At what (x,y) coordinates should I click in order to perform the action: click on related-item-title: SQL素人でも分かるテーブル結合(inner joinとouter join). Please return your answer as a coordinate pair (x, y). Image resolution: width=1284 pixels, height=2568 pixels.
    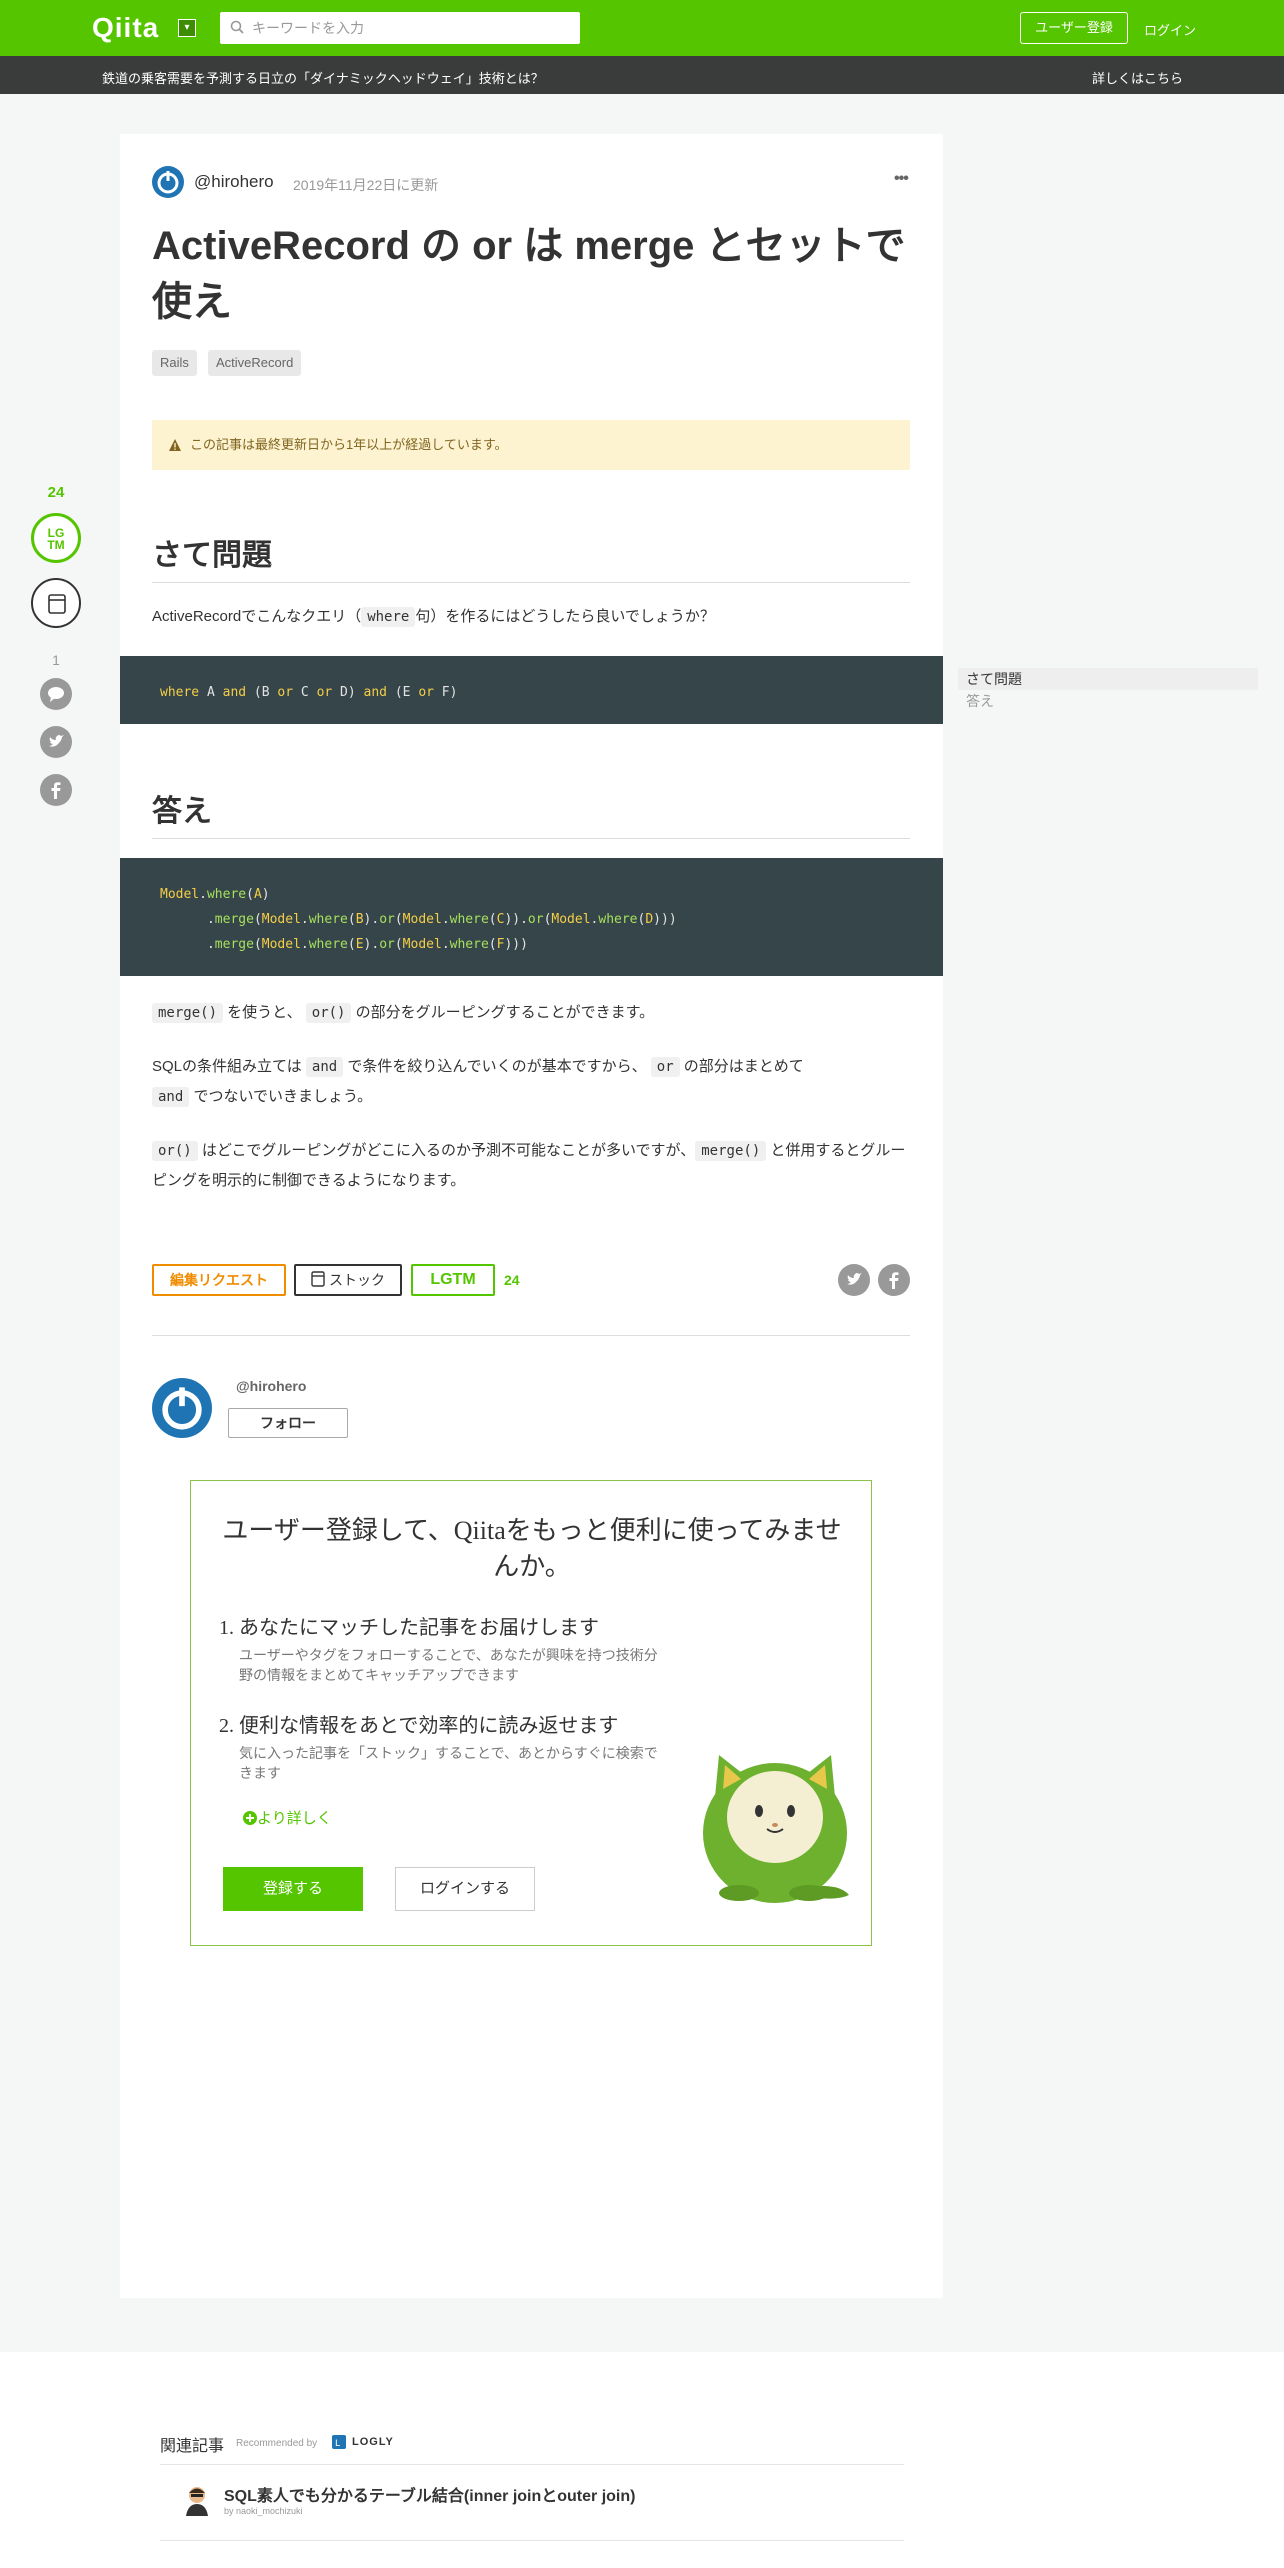
    Looking at the image, I should click on (429, 2494).